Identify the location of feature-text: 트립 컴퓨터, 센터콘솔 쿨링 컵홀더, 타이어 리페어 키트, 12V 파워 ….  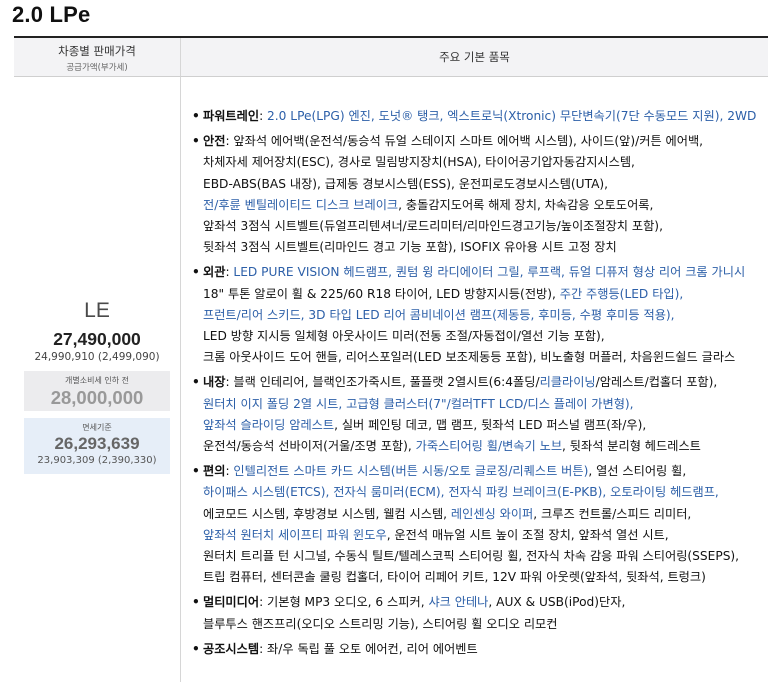
(454, 577).